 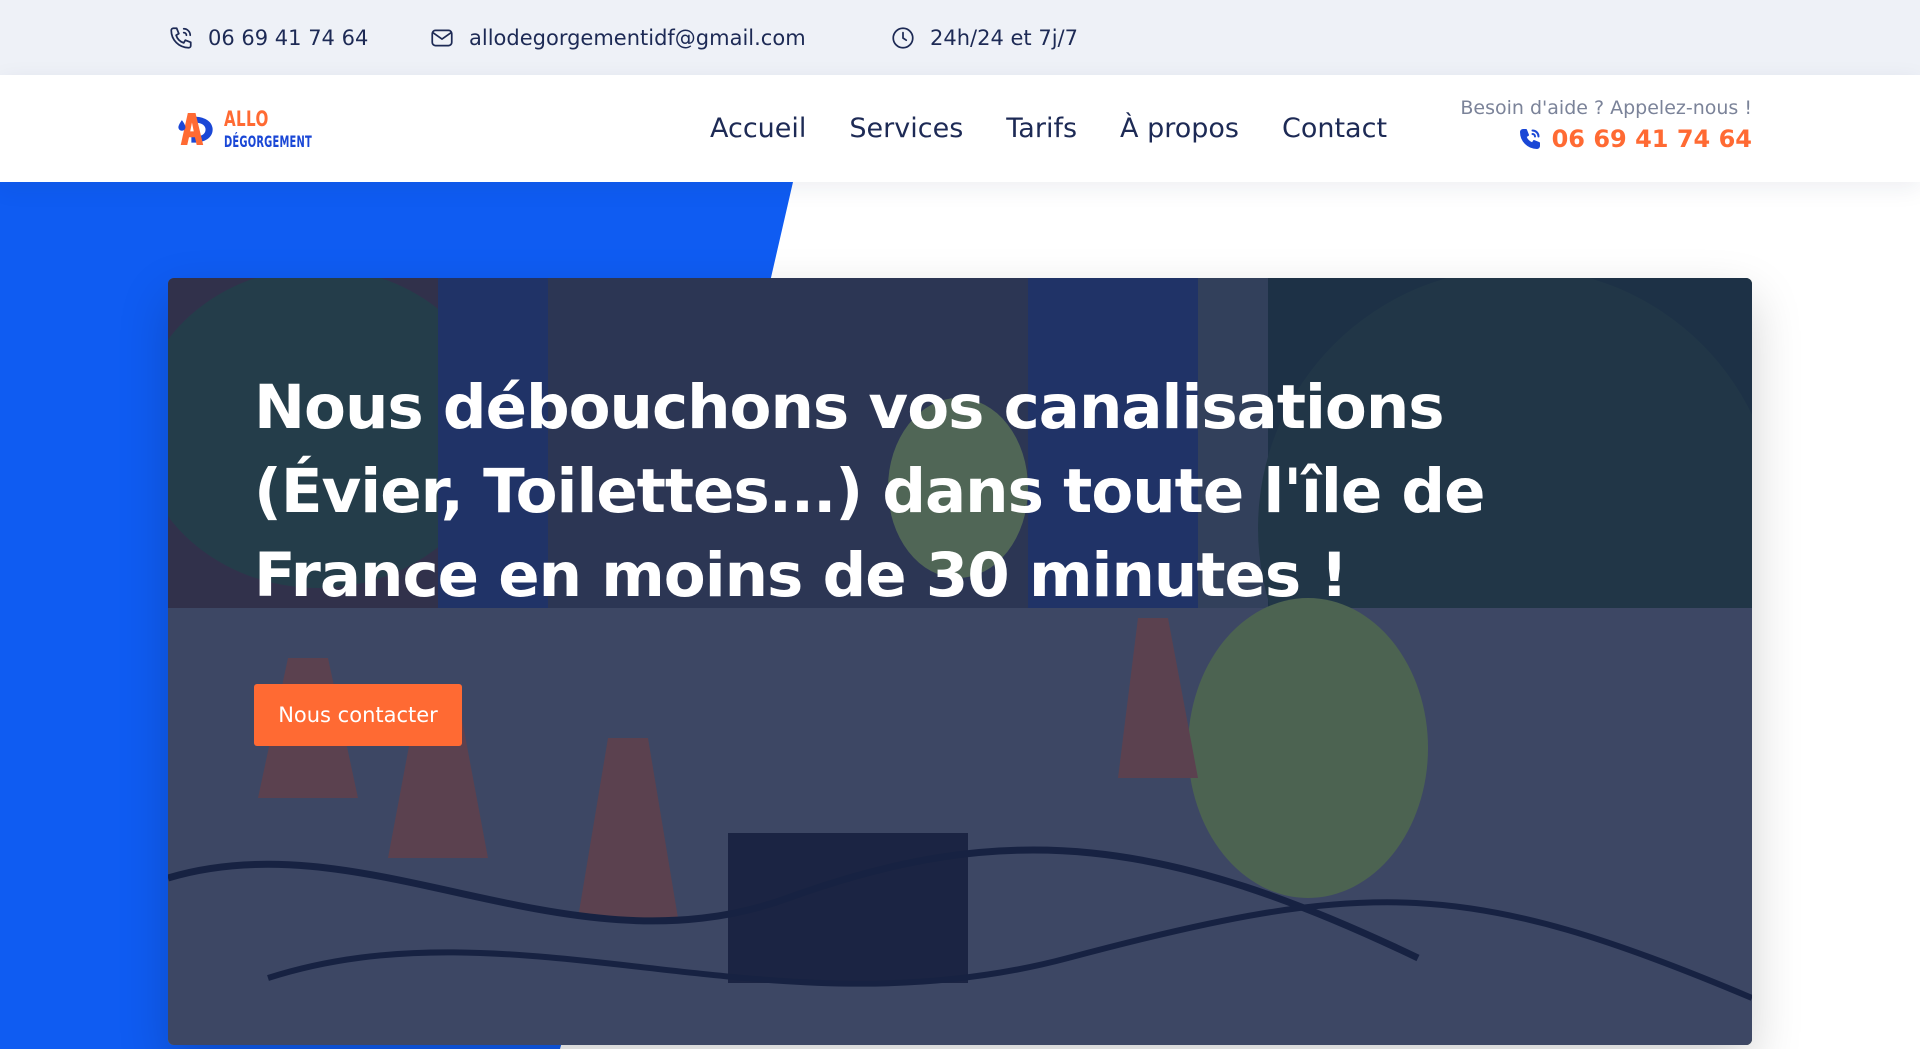 I want to click on help-phone-link: 06 69 41 74 64, so click(x=1606, y=139).